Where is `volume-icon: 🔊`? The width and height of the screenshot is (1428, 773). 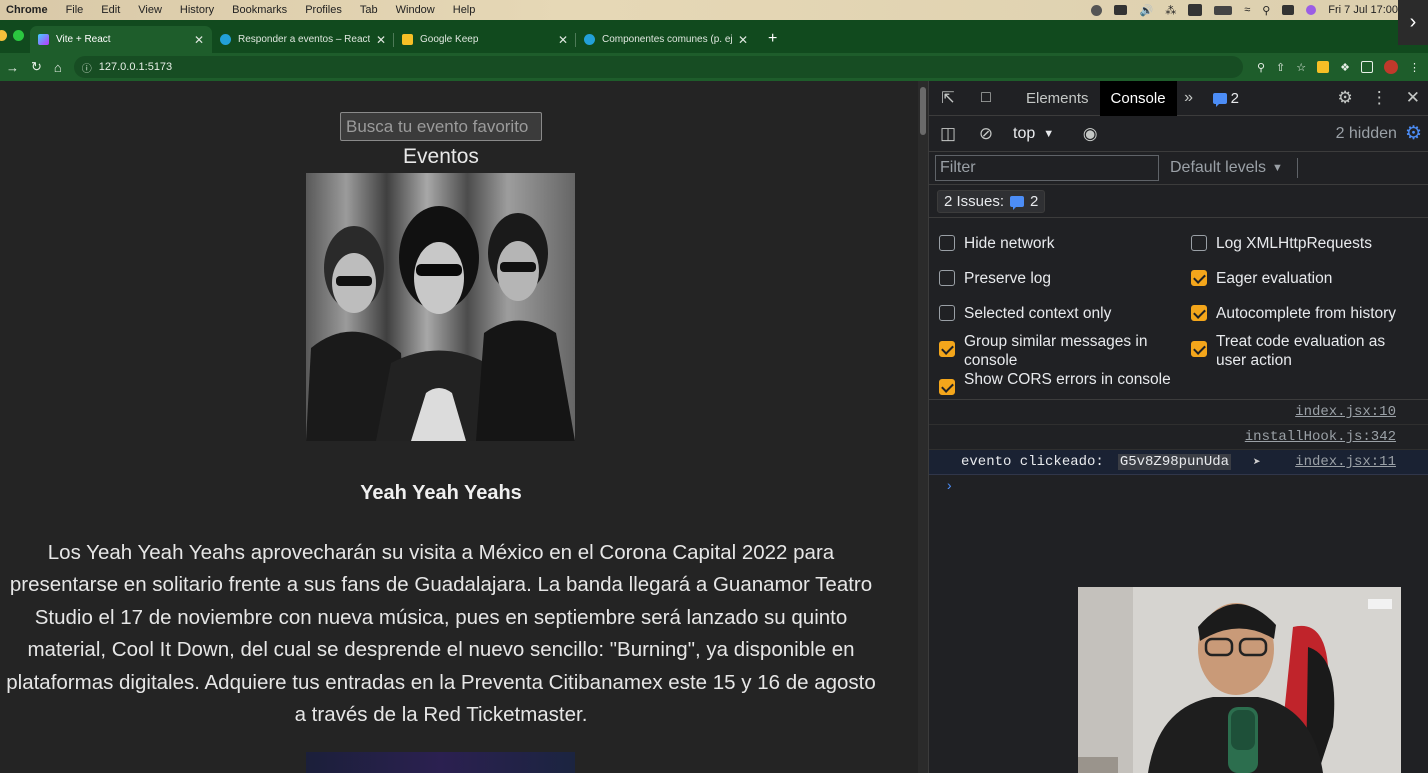
volume-icon: 🔊 is located at coordinates (1146, 10).